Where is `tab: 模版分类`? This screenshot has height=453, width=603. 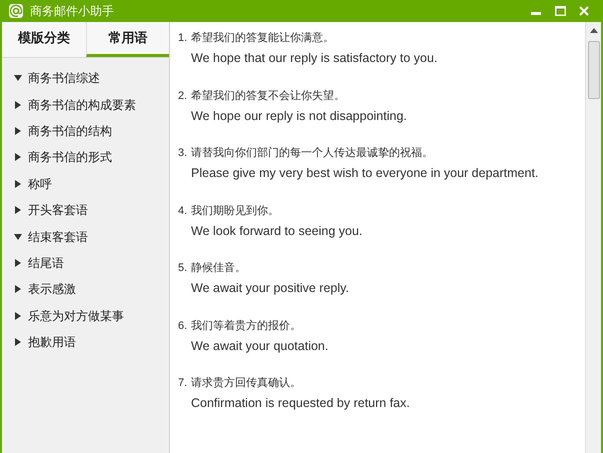 tab: 模版分类 is located at coordinates (44, 39).